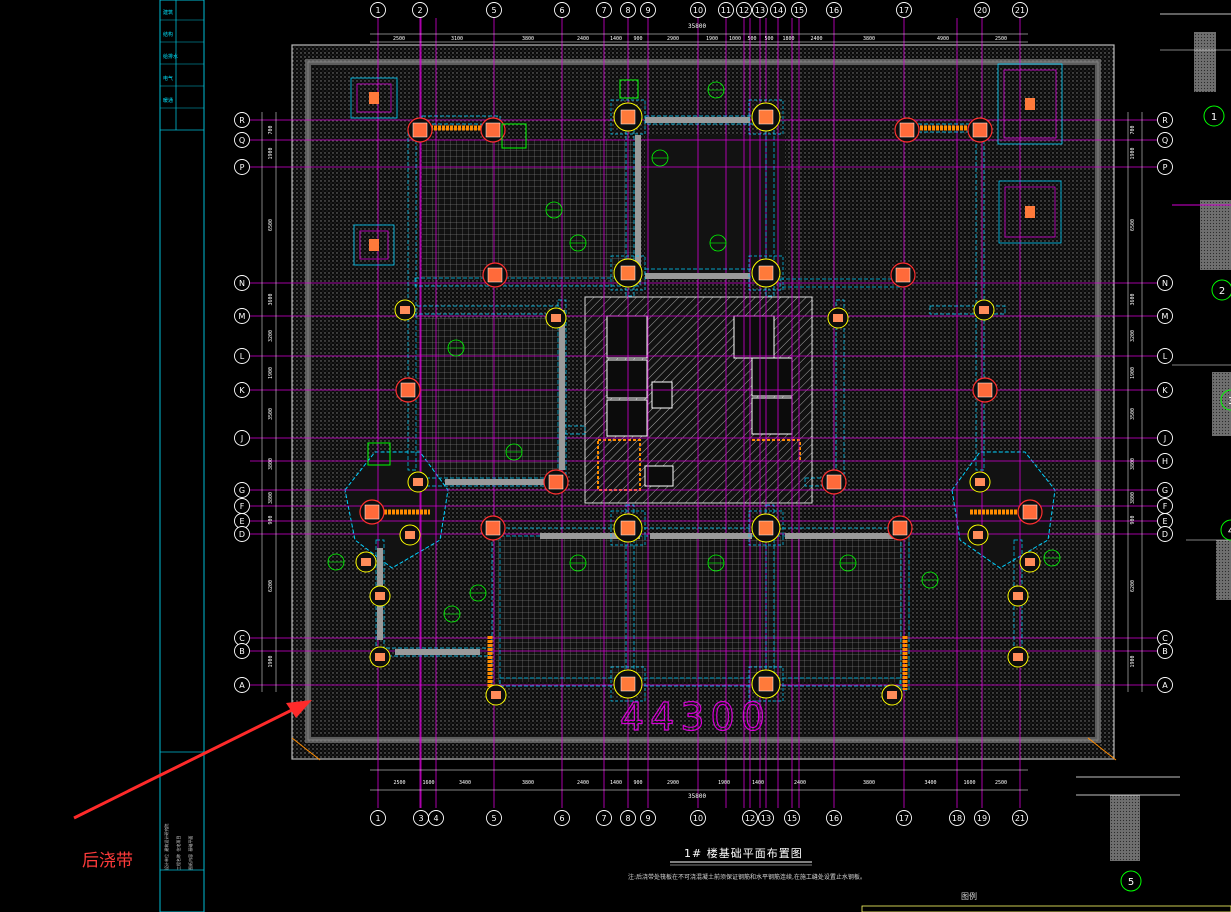 The height and width of the screenshot is (912, 1231). I want to click on axis-bubble-left: N, so click(242, 283).